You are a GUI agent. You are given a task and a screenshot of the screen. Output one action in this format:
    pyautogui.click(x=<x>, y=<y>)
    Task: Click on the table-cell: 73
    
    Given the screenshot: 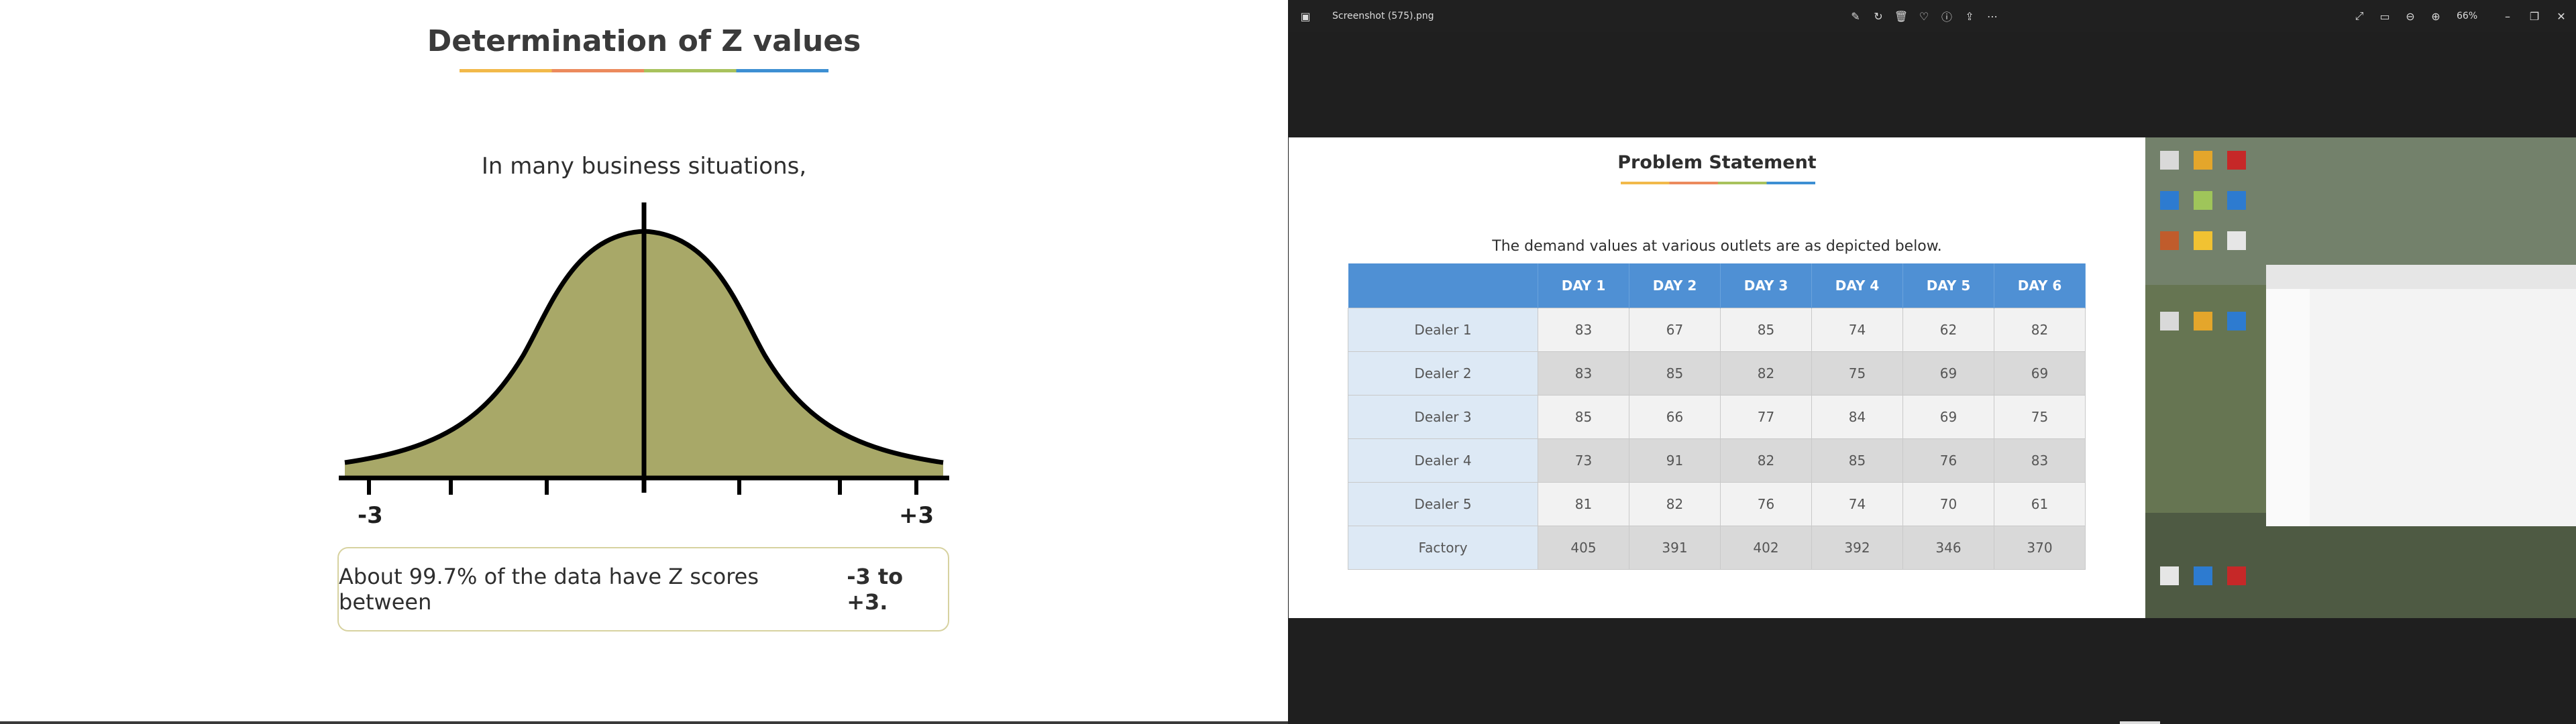 What is the action you would take?
    pyautogui.click(x=1583, y=460)
    